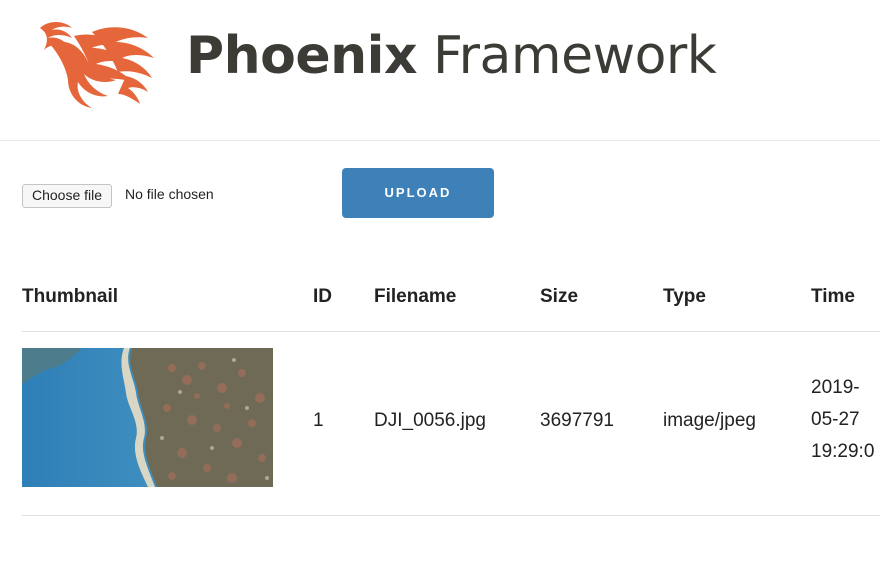  What do you see at coordinates (415, 296) in the screenshot?
I see `column-header-filename: Filename` at bounding box center [415, 296].